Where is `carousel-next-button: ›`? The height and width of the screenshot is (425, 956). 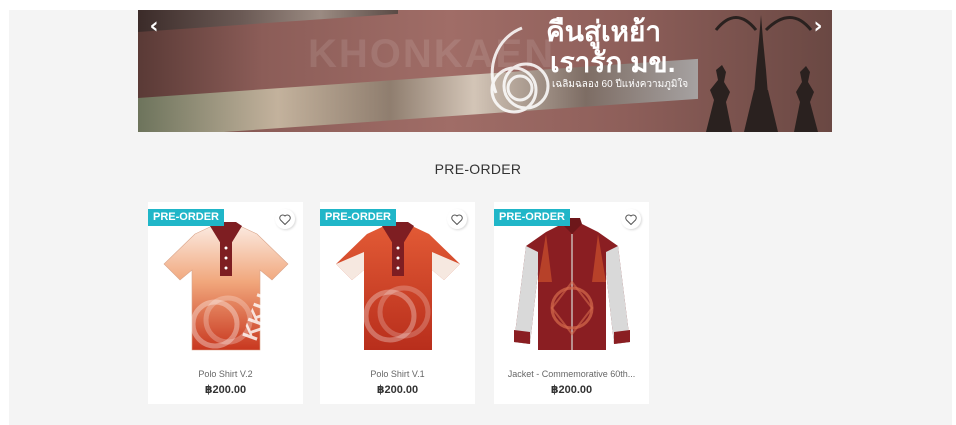 carousel-next-button: › is located at coordinates (818, 27).